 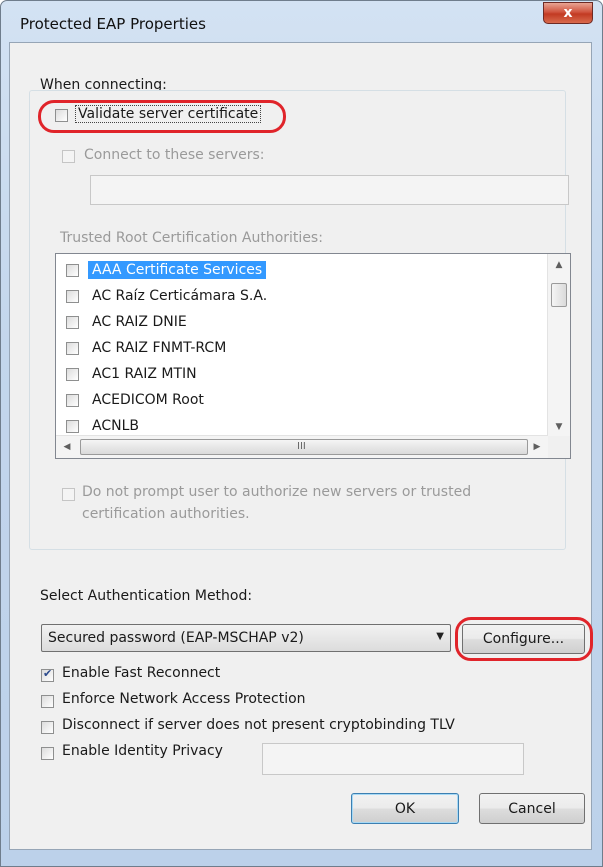 What do you see at coordinates (559, 427) in the screenshot?
I see `scroll-down-icon: ▼` at bounding box center [559, 427].